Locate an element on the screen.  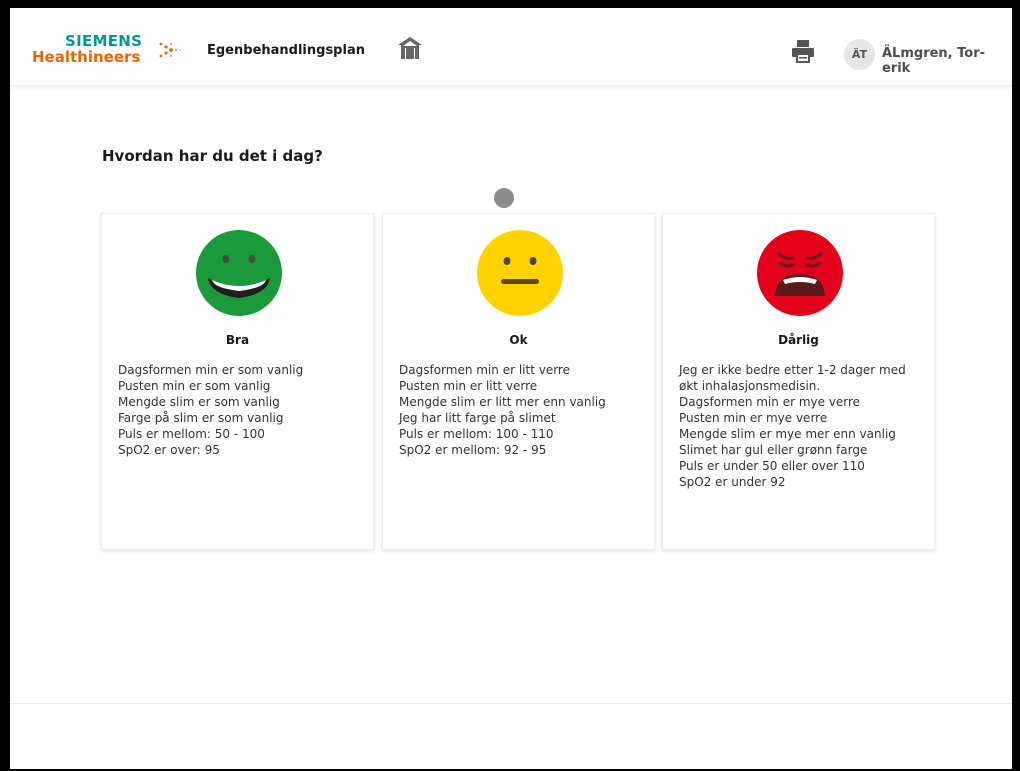
card-title: Bra is located at coordinates (237, 340).